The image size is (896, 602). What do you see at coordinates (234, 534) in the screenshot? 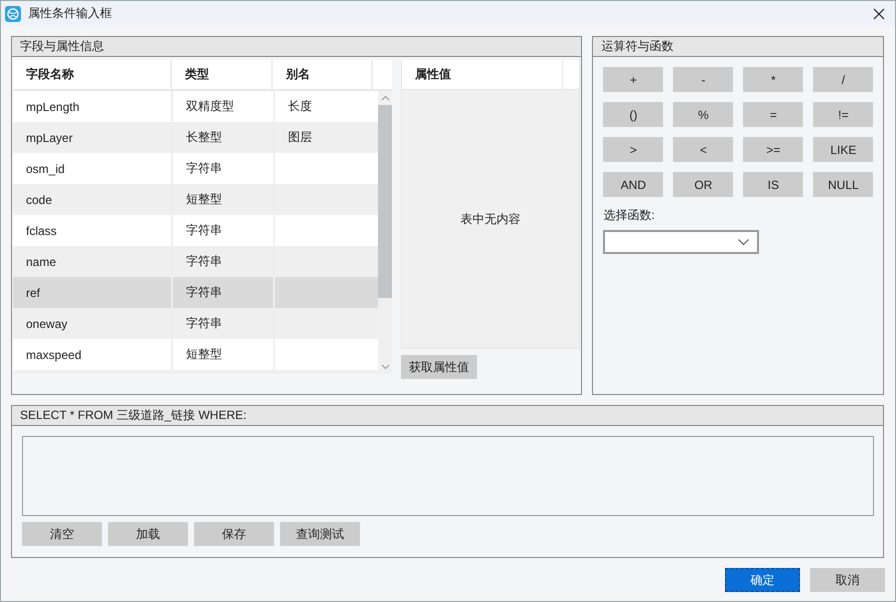
I see `query-button: 保存` at bounding box center [234, 534].